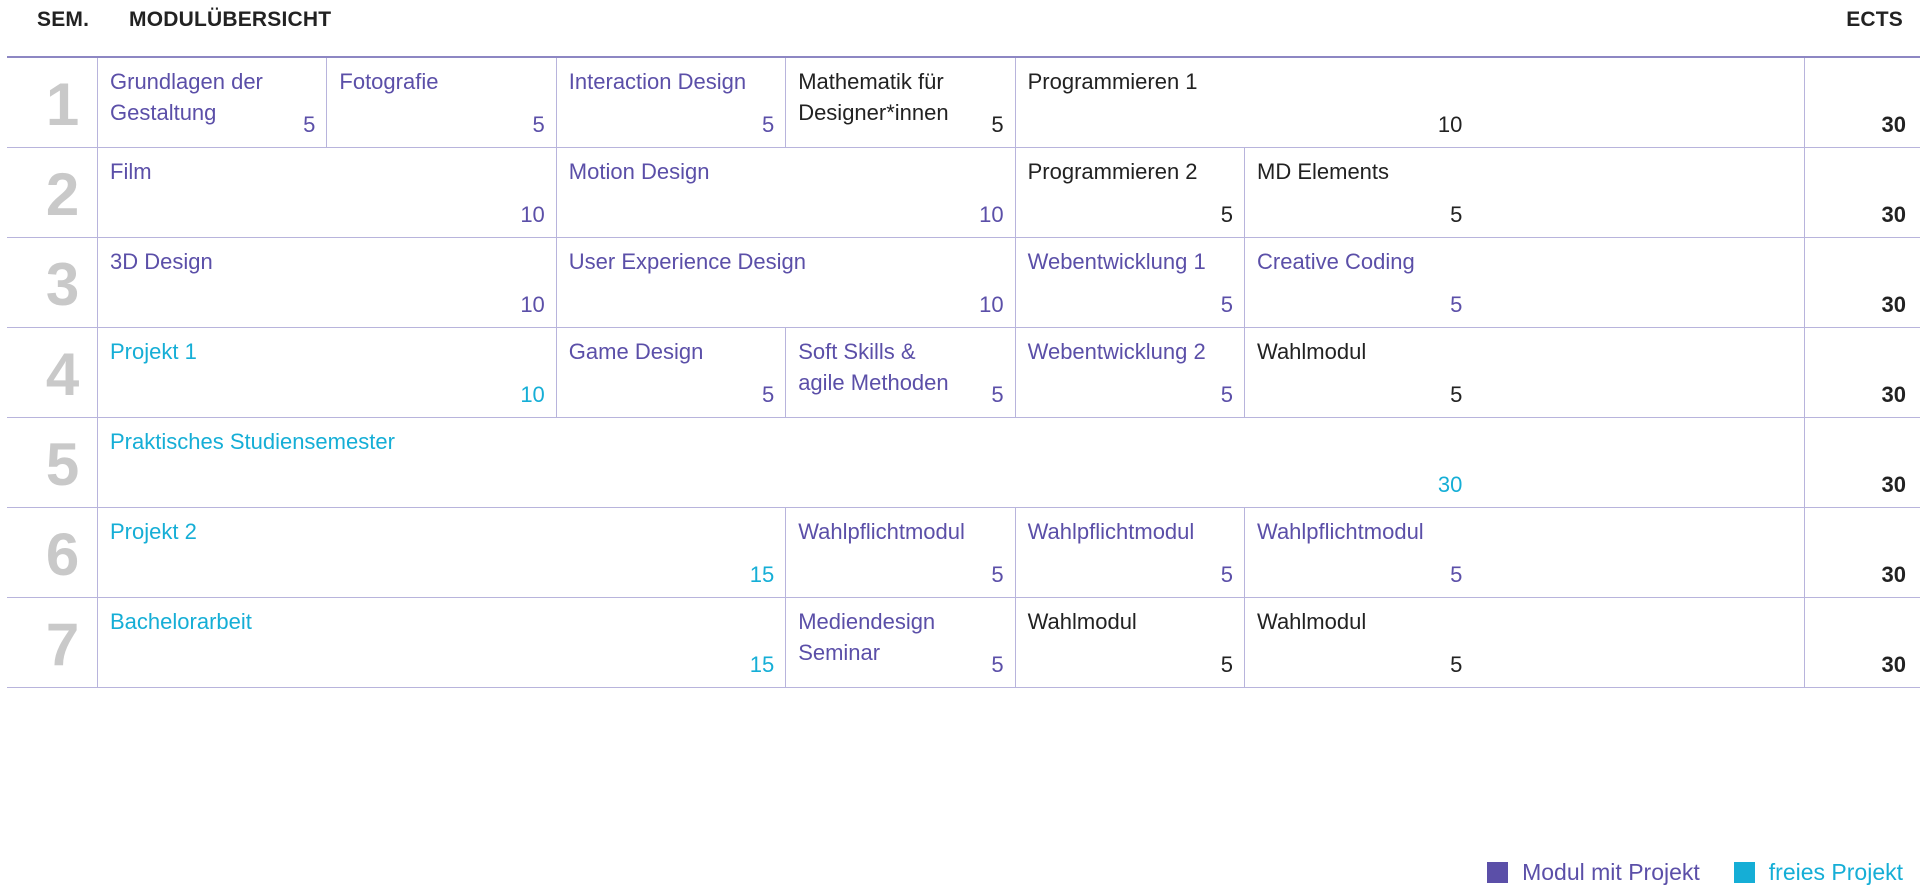 This screenshot has width=1920, height=890. Describe the element at coordinates (687, 261) in the screenshot. I see `module-name: User Experience Design` at that location.